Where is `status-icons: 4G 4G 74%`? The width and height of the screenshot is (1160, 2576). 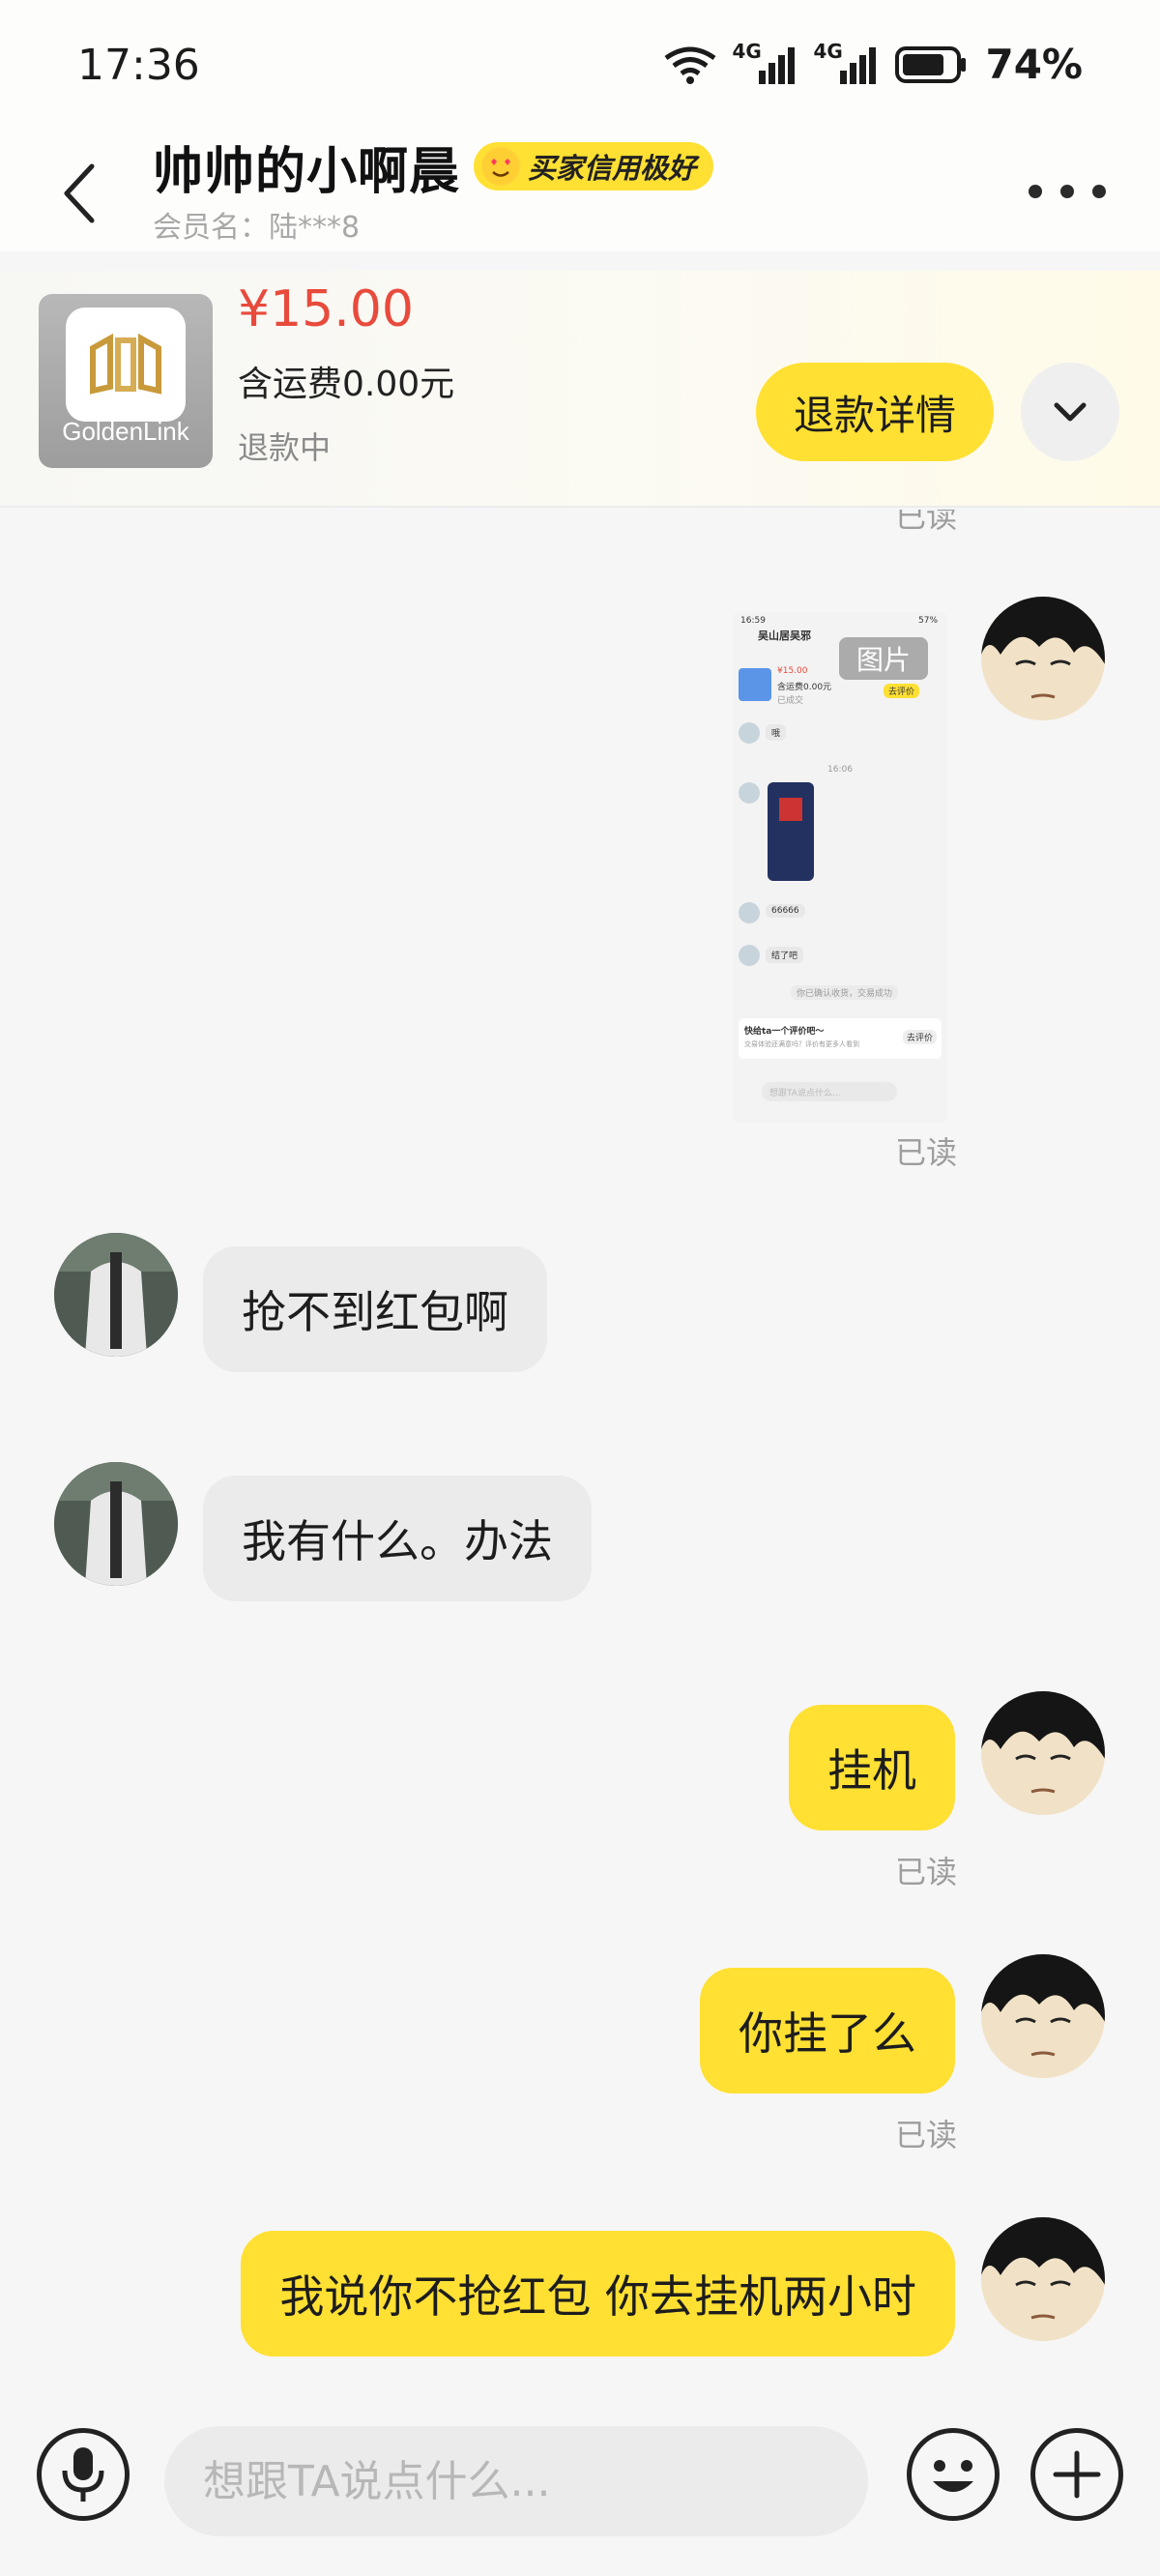 status-icons: 4G 4G 74% is located at coordinates (872, 64).